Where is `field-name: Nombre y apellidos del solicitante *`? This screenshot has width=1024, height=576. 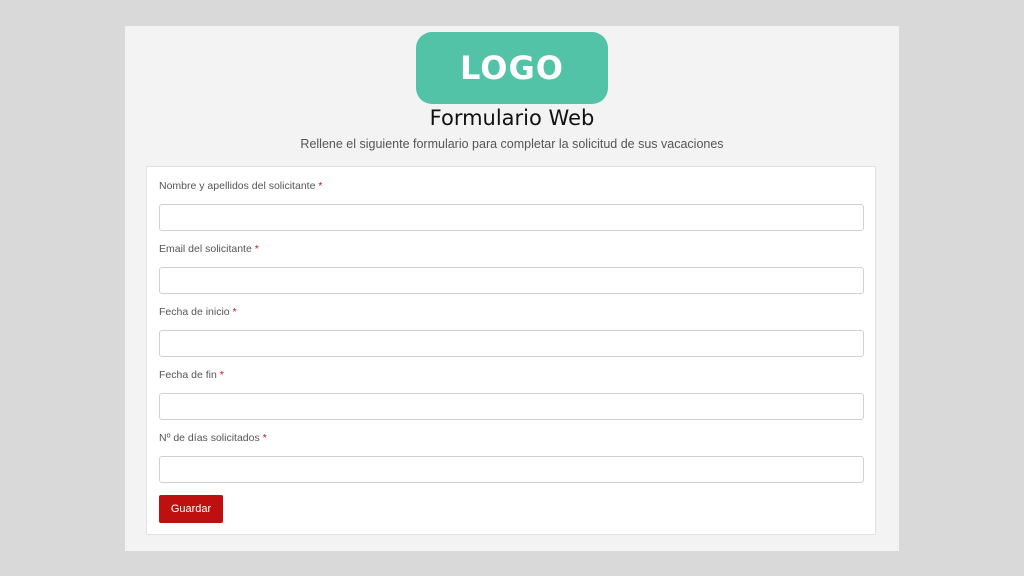 field-name: Nombre y apellidos del solicitante * is located at coordinates (511, 205).